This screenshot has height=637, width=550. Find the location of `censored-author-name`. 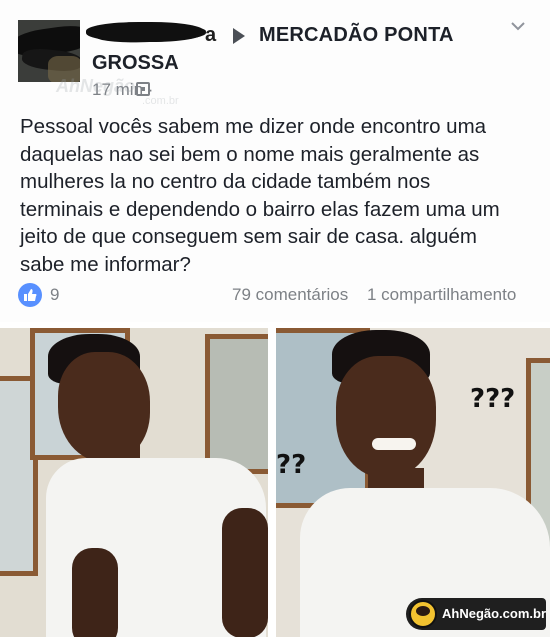

censored-author-name is located at coordinates (148, 32).